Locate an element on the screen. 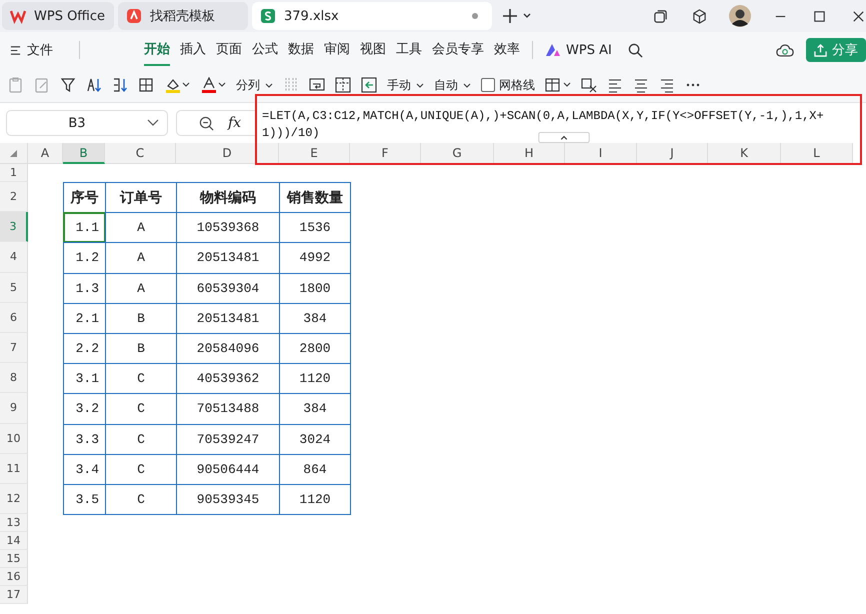 This screenshot has width=866, height=614. insert-column-icon is located at coordinates (369, 85).